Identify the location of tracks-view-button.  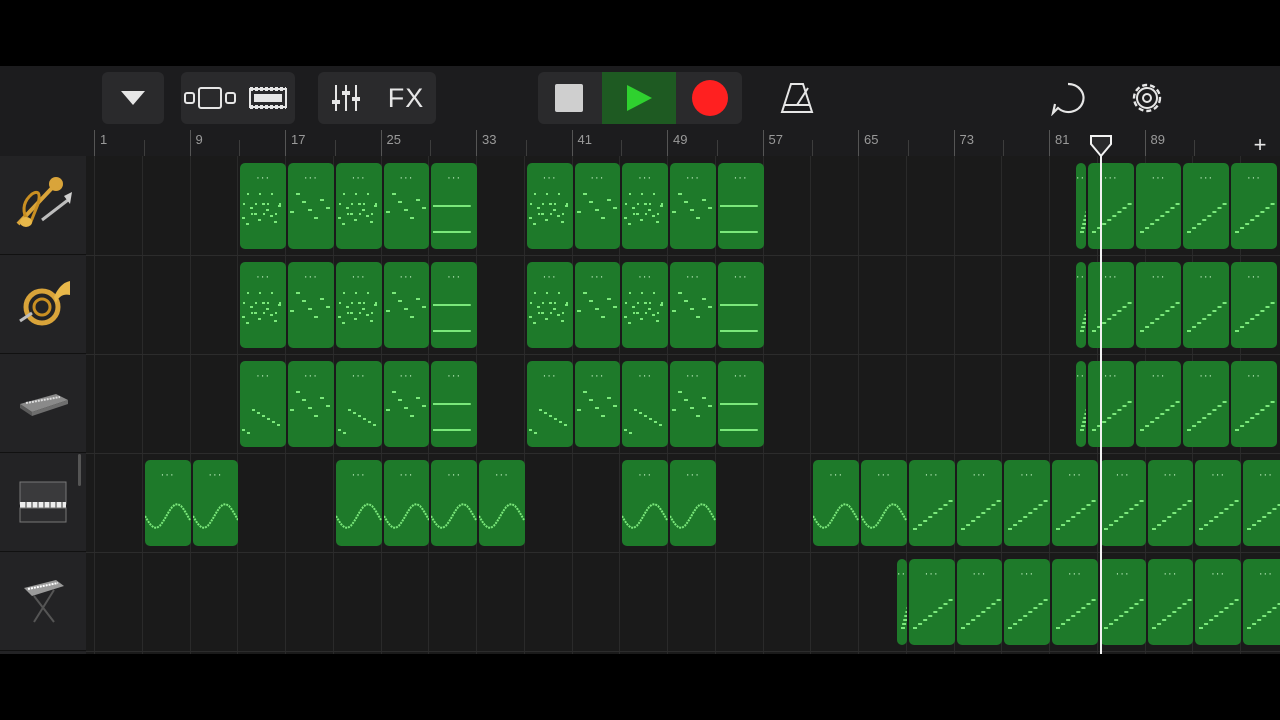
(133, 98).